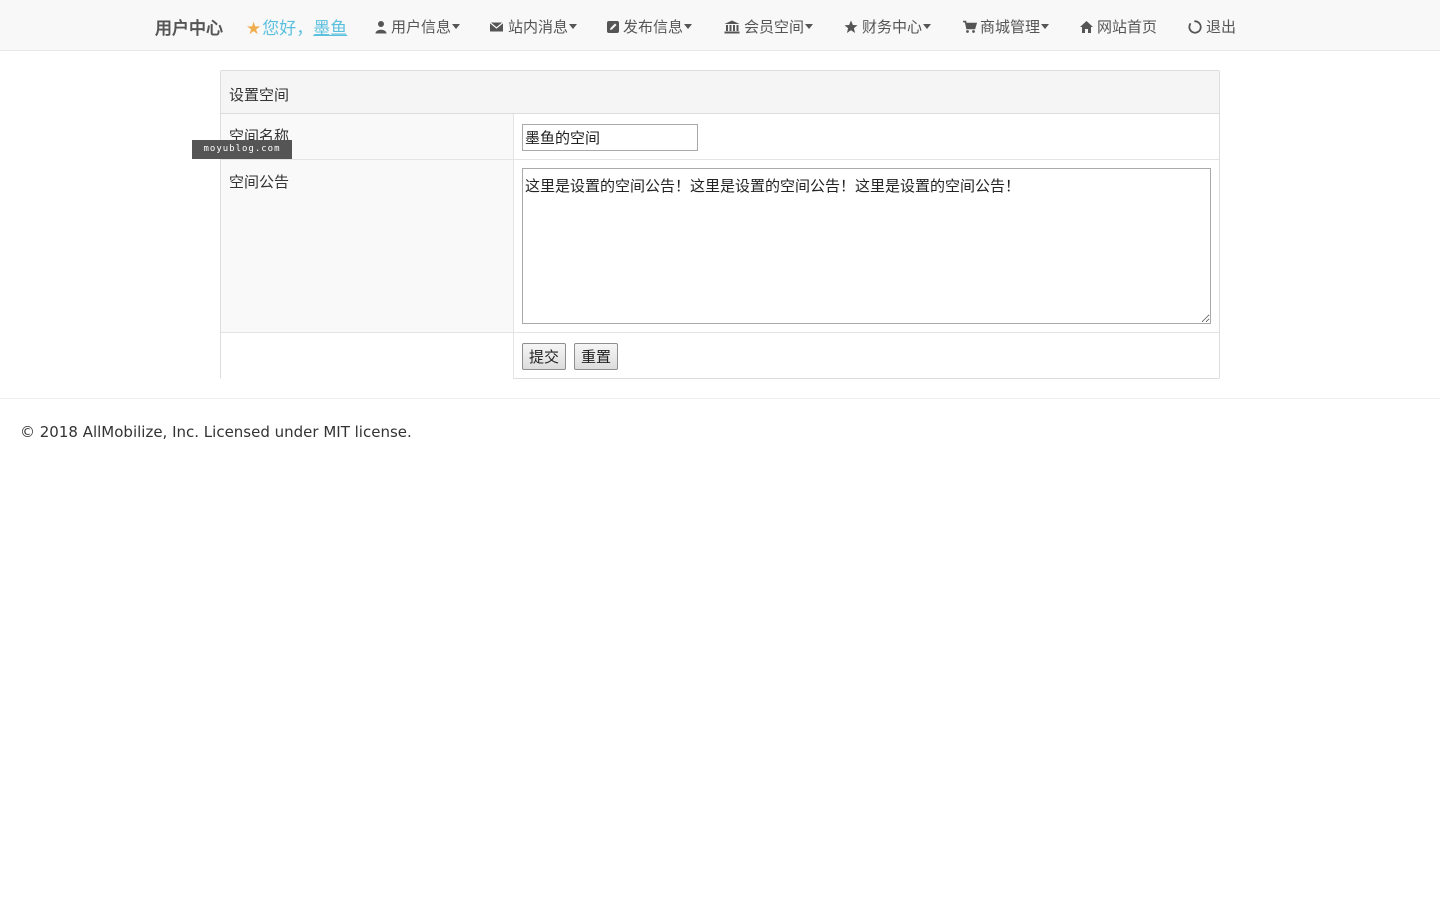 The width and height of the screenshot is (1440, 905). Describe the element at coordinates (254, 29) in the screenshot. I see `star-icon: ★` at that location.